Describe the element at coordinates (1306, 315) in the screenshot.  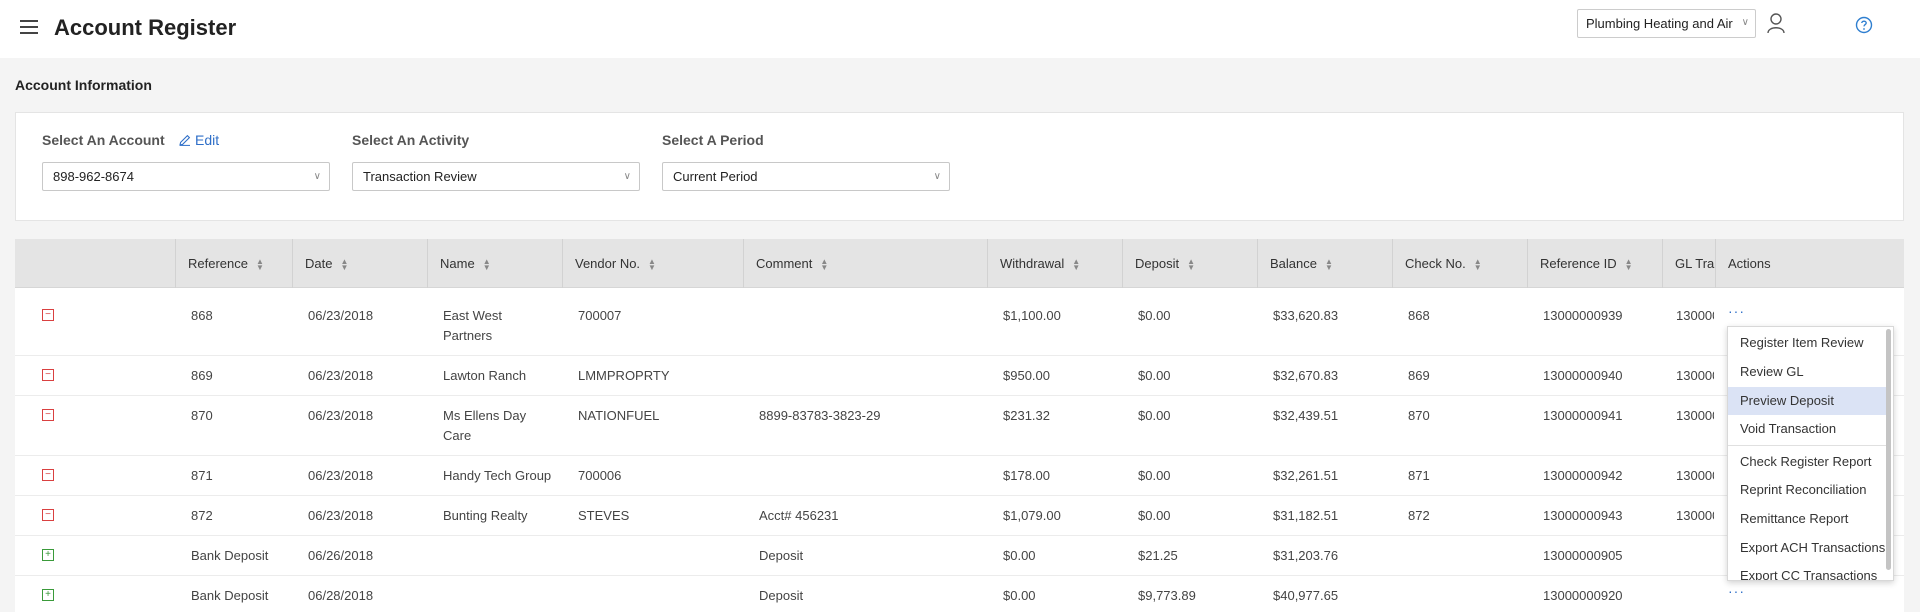
I see `cell-balance: $33,620.83` at that location.